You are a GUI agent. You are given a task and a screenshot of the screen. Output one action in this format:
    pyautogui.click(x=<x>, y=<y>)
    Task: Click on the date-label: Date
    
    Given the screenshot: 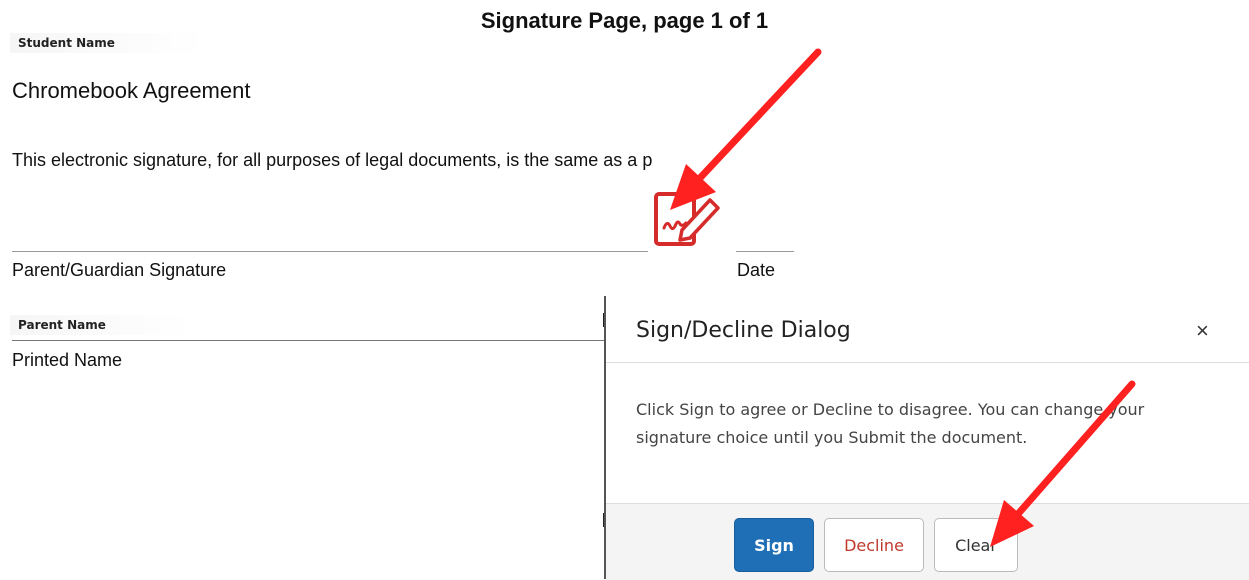 What is the action you would take?
    pyautogui.click(x=756, y=270)
    